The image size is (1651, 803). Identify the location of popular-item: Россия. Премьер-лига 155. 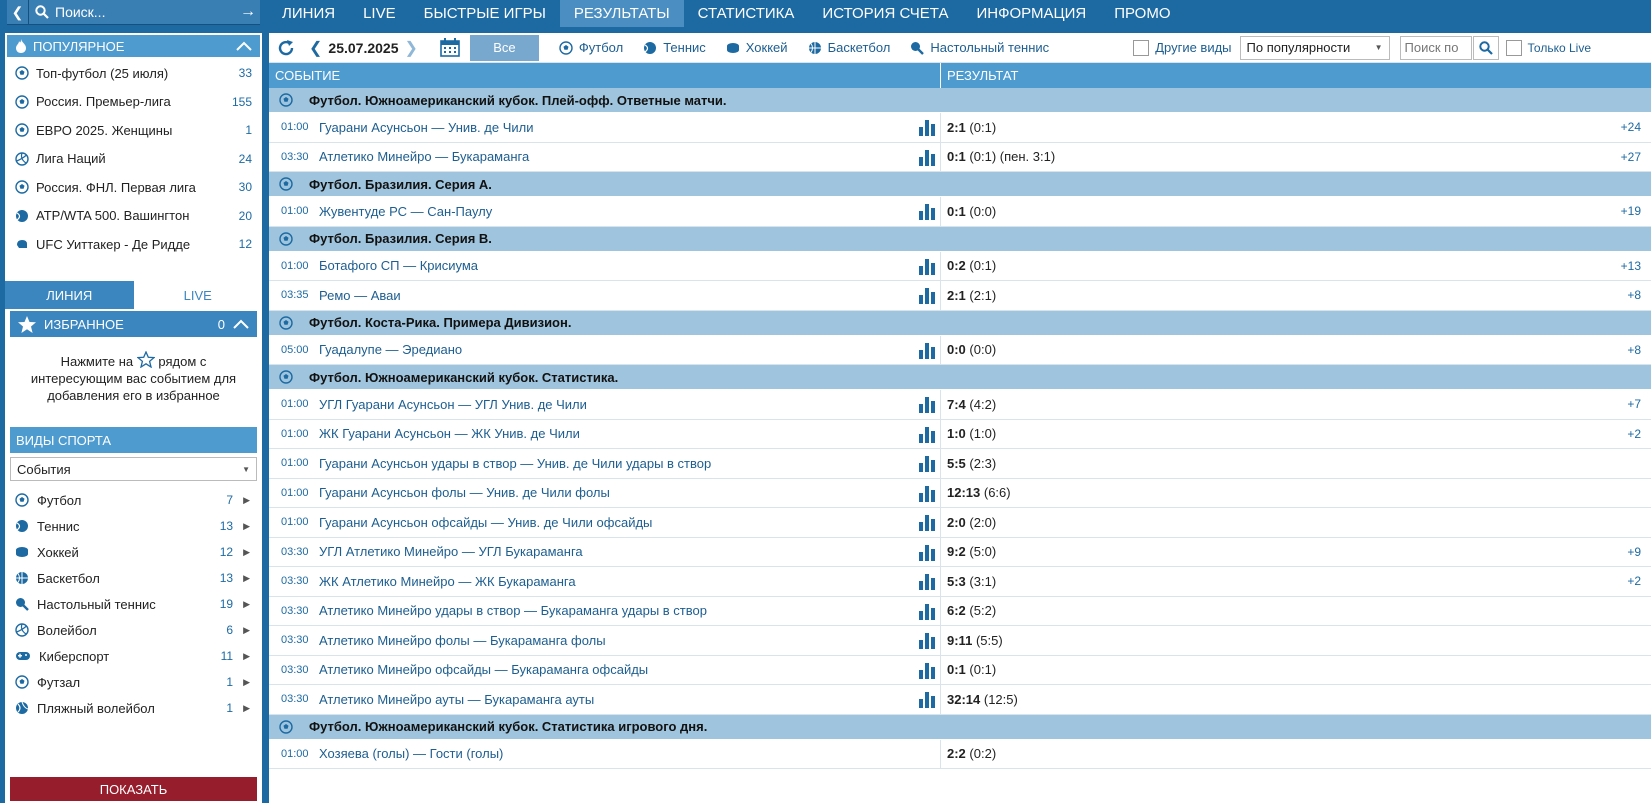
(133, 102).